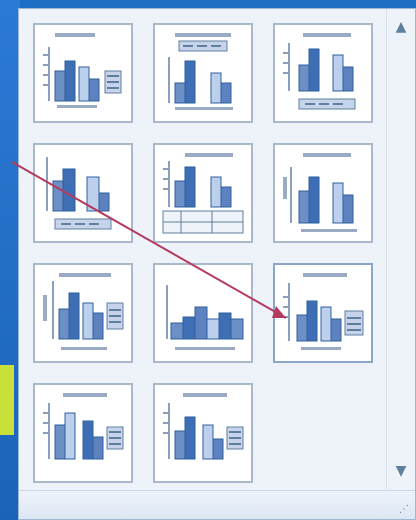 The height and width of the screenshot is (520, 416). I want to click on layout-5-preview, so click(203, 193).